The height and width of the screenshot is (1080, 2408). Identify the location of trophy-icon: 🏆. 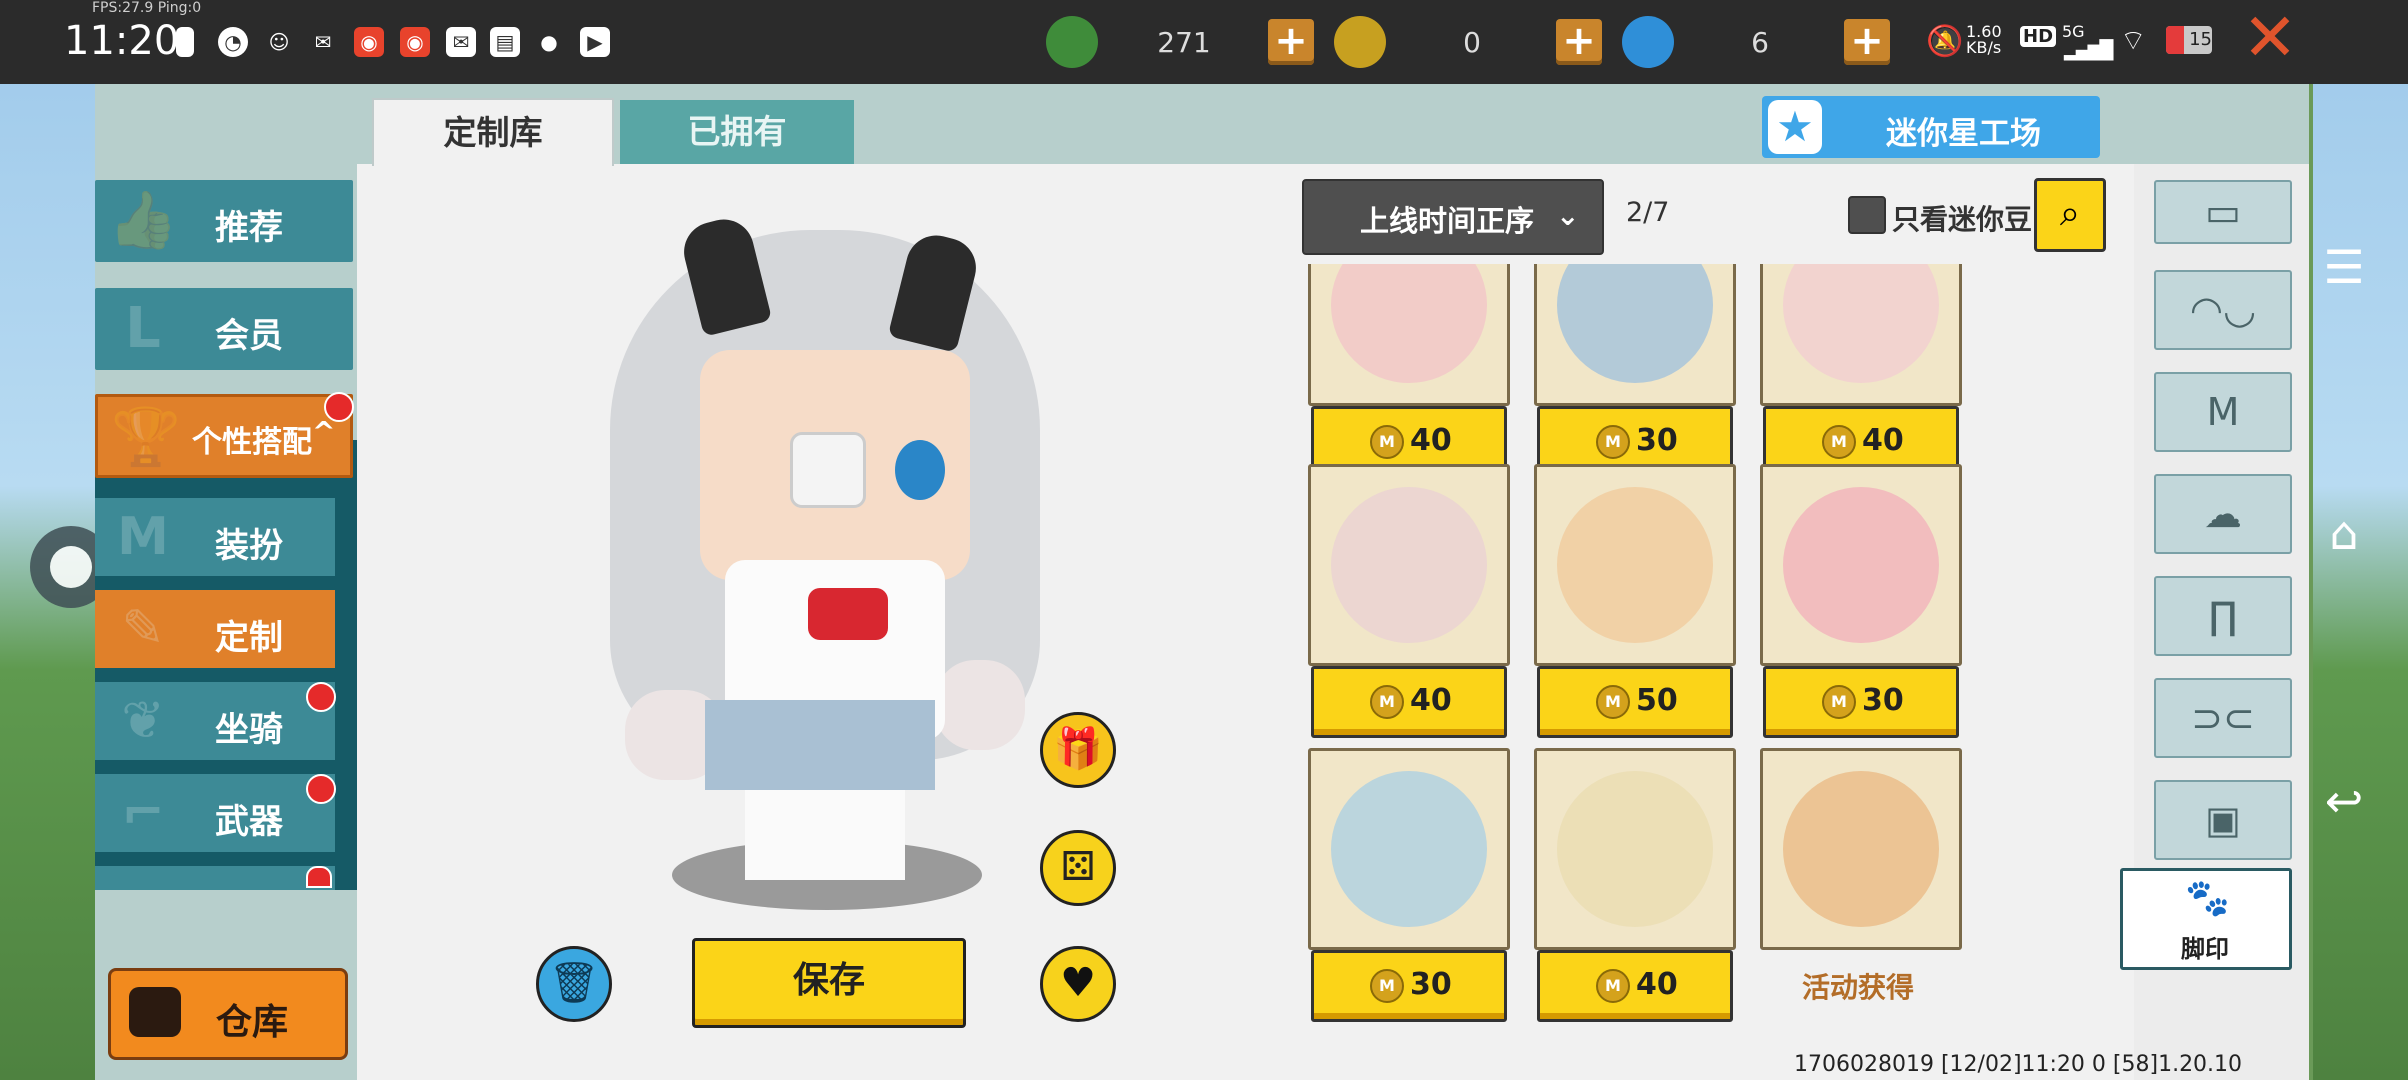
(146, 437).